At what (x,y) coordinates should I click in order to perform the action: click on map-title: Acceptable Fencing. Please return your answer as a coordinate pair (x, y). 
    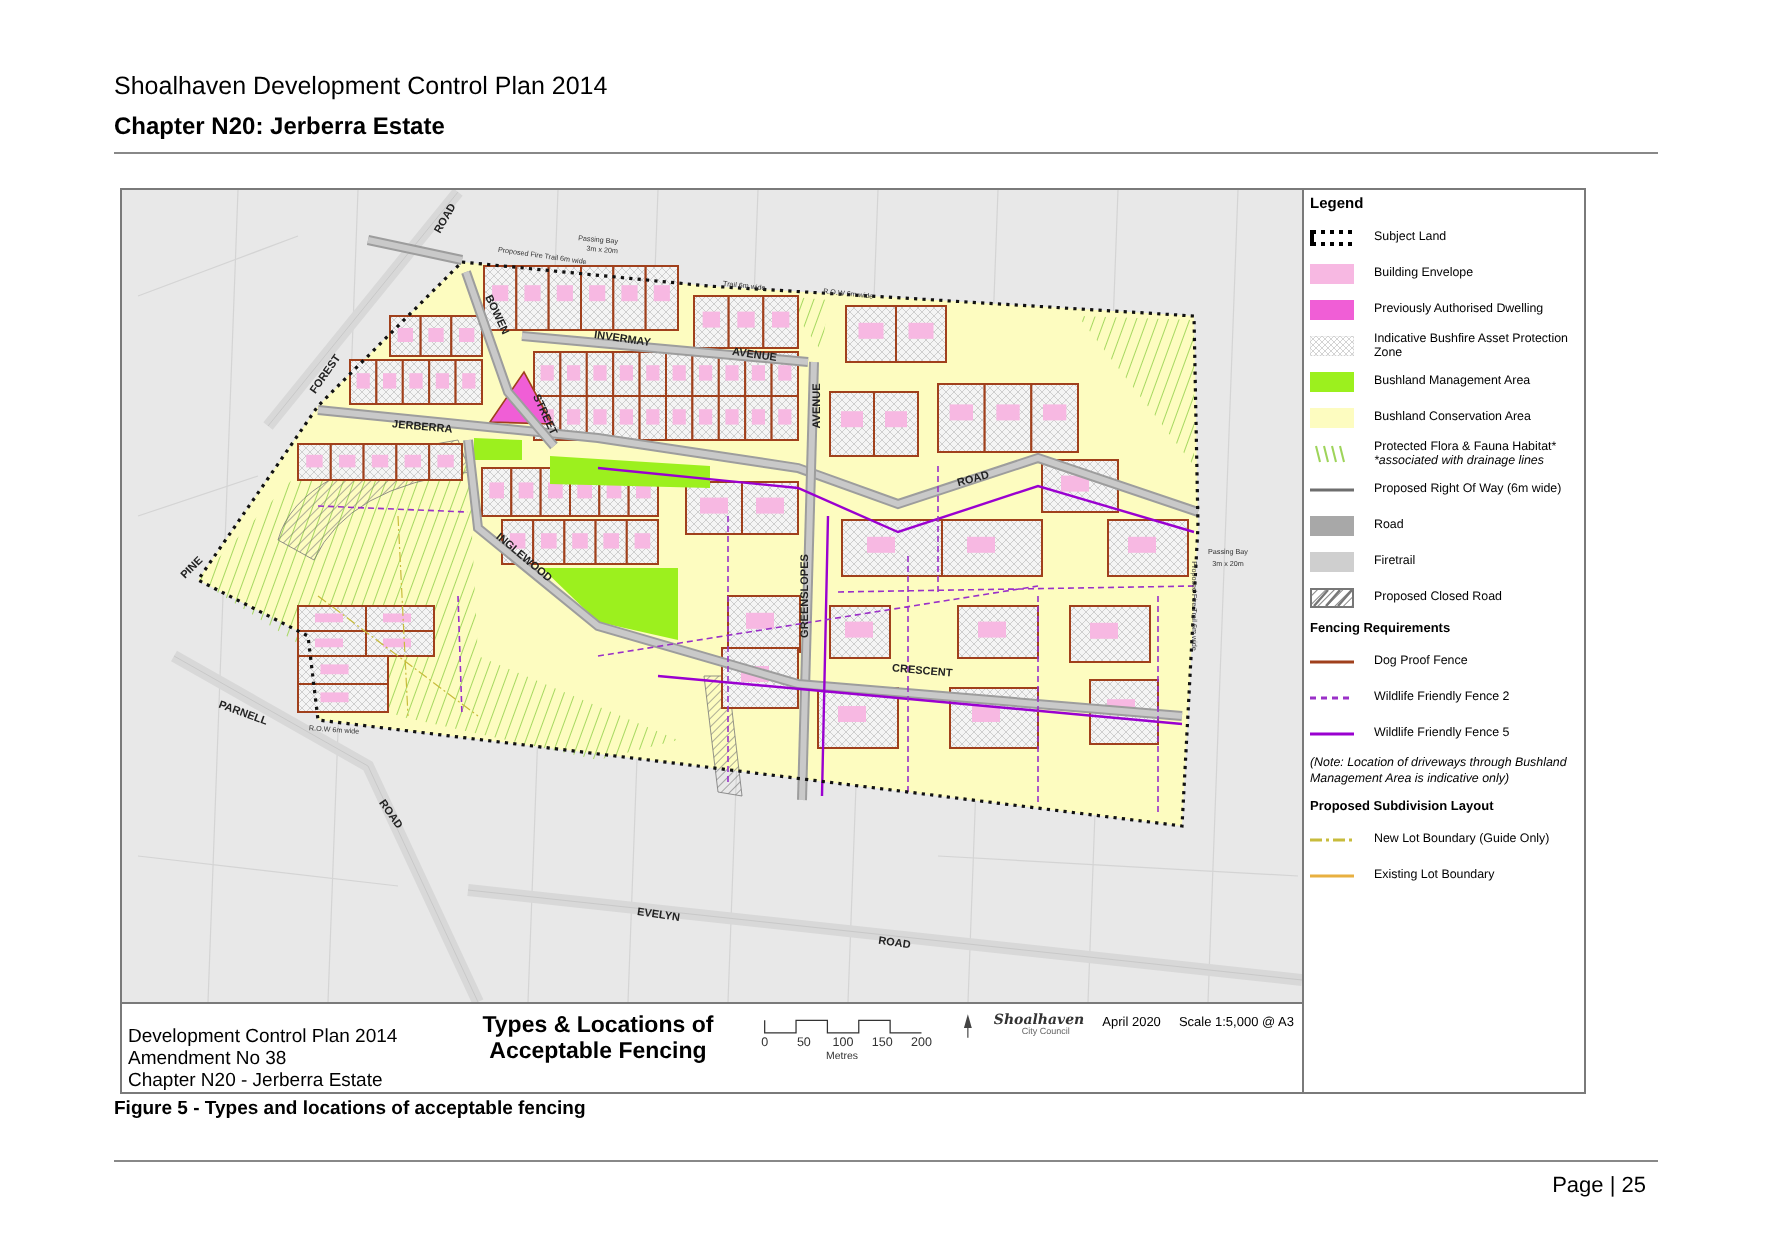
    Looking at the image, I should click on (598, 1053).